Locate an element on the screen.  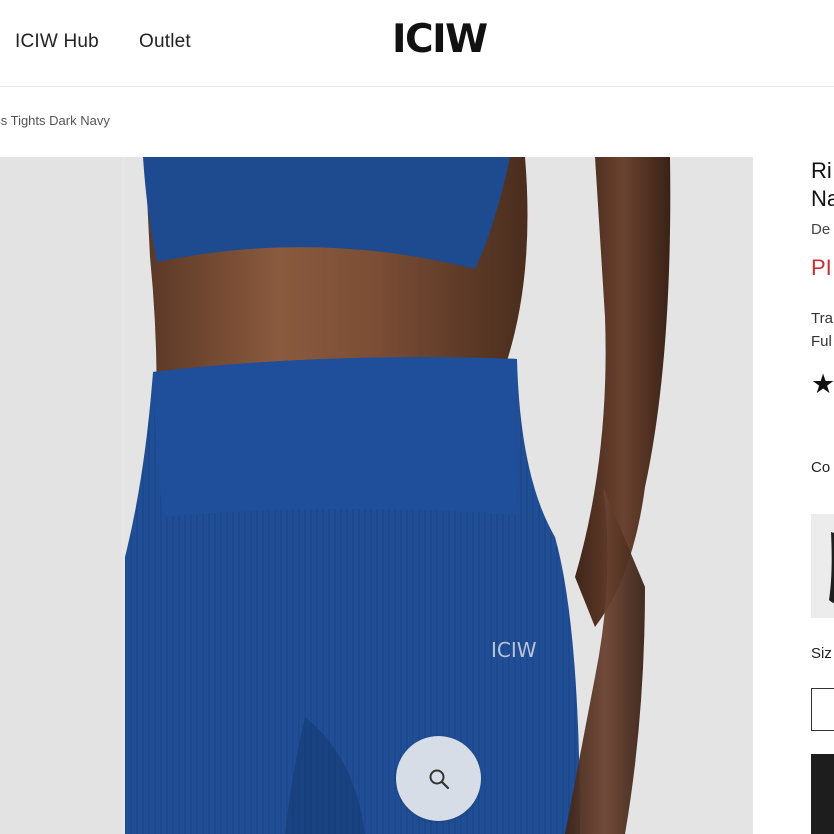
size-label: Siz is located at coordinates (821, 653).